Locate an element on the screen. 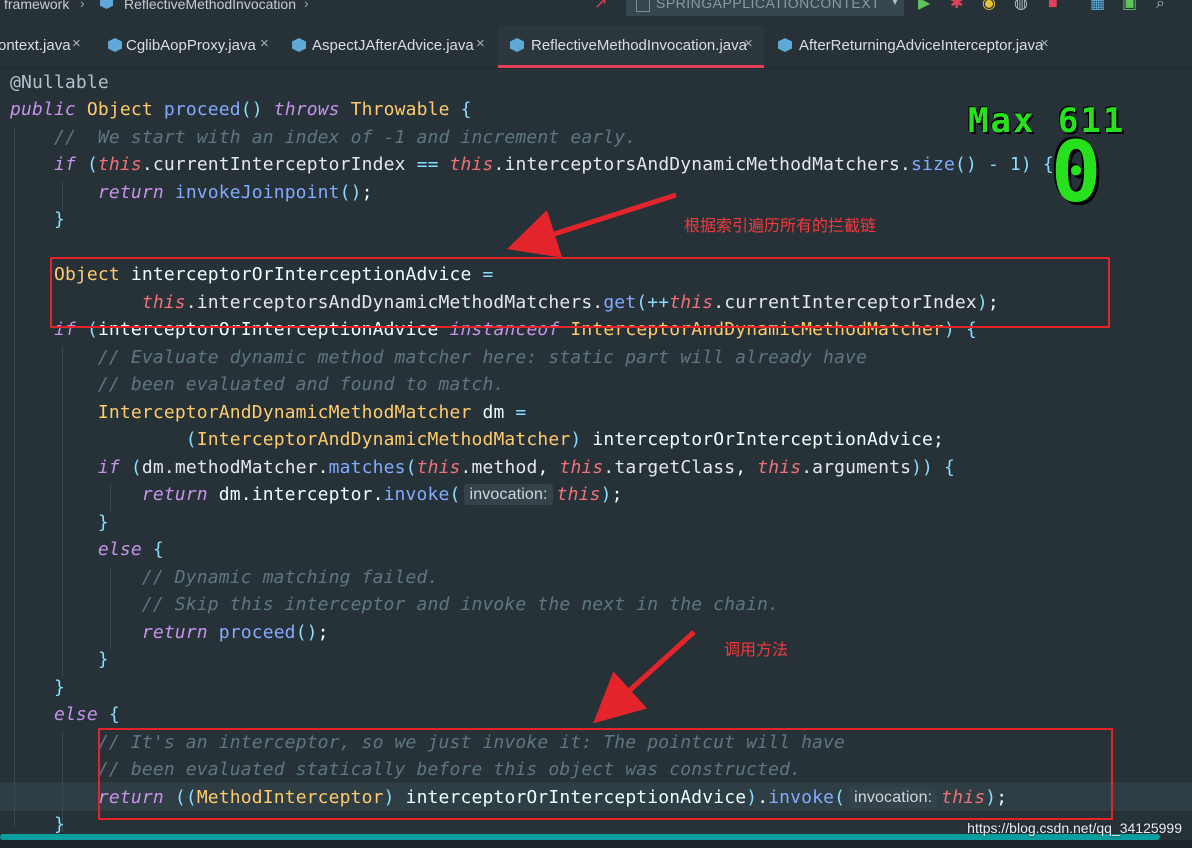 This screenshot has height=848, width=1192. watermark: https://blog.csdn.net/qq_34125999 is located at coordinates (1074, 828).